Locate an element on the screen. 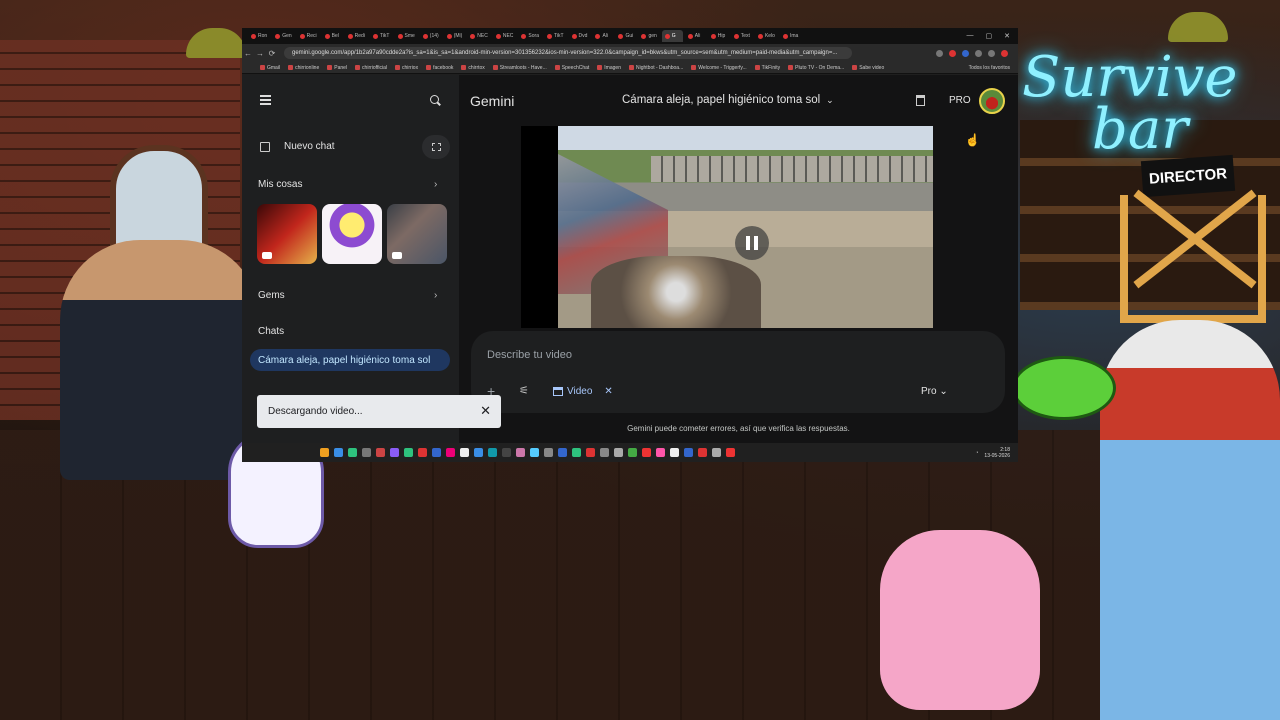 Image resolution: width=1280 pixels, height=720 pixels. browser-tab: (Mi) is located at coordinates (455, 36).